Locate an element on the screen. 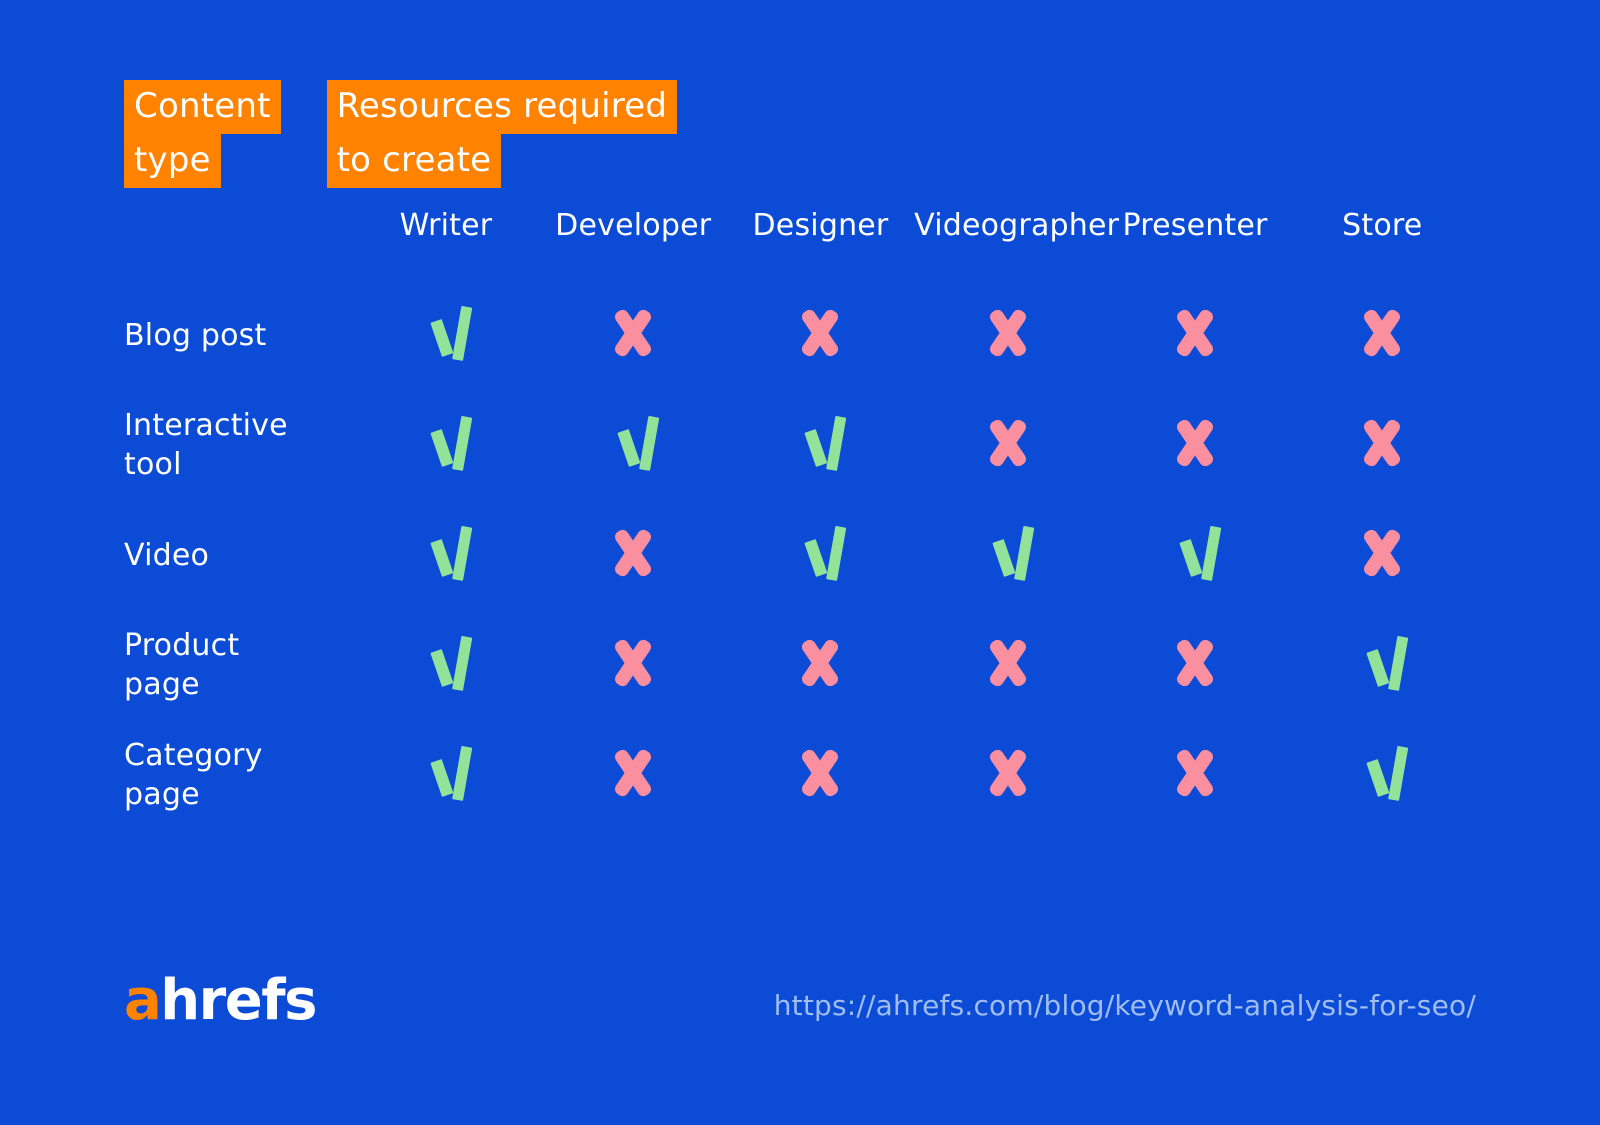 The image size is (1600, 1125). cell-category-page-videographer is located at coordinates (1007, 775).